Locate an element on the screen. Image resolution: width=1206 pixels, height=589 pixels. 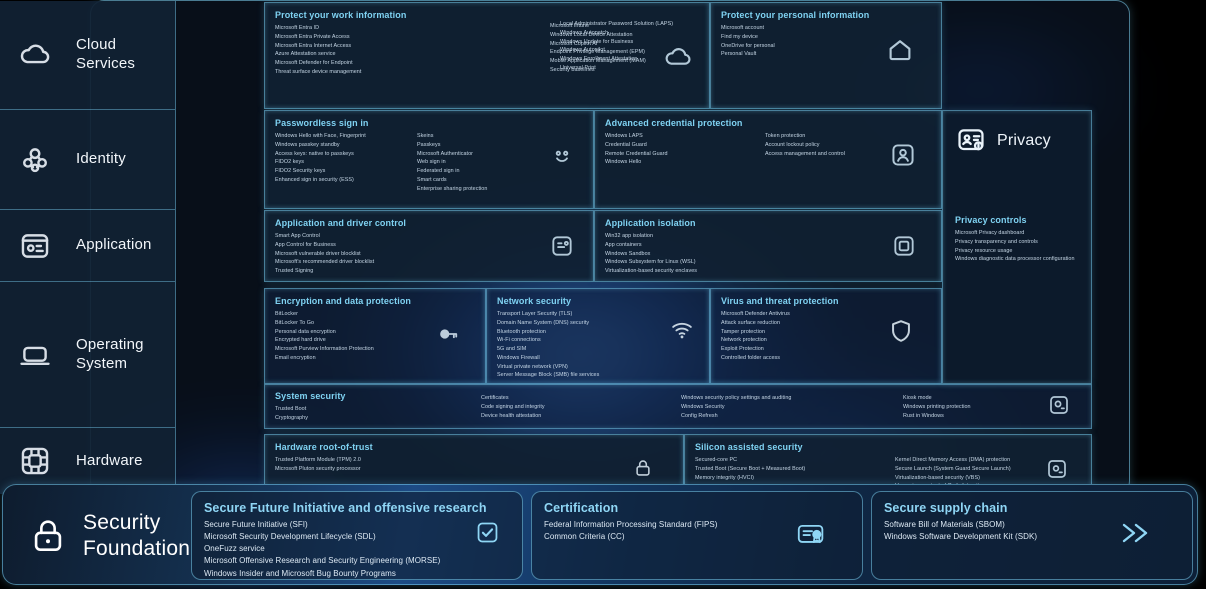
card-title: Protect your personal information is located at coordinates (795, 15).